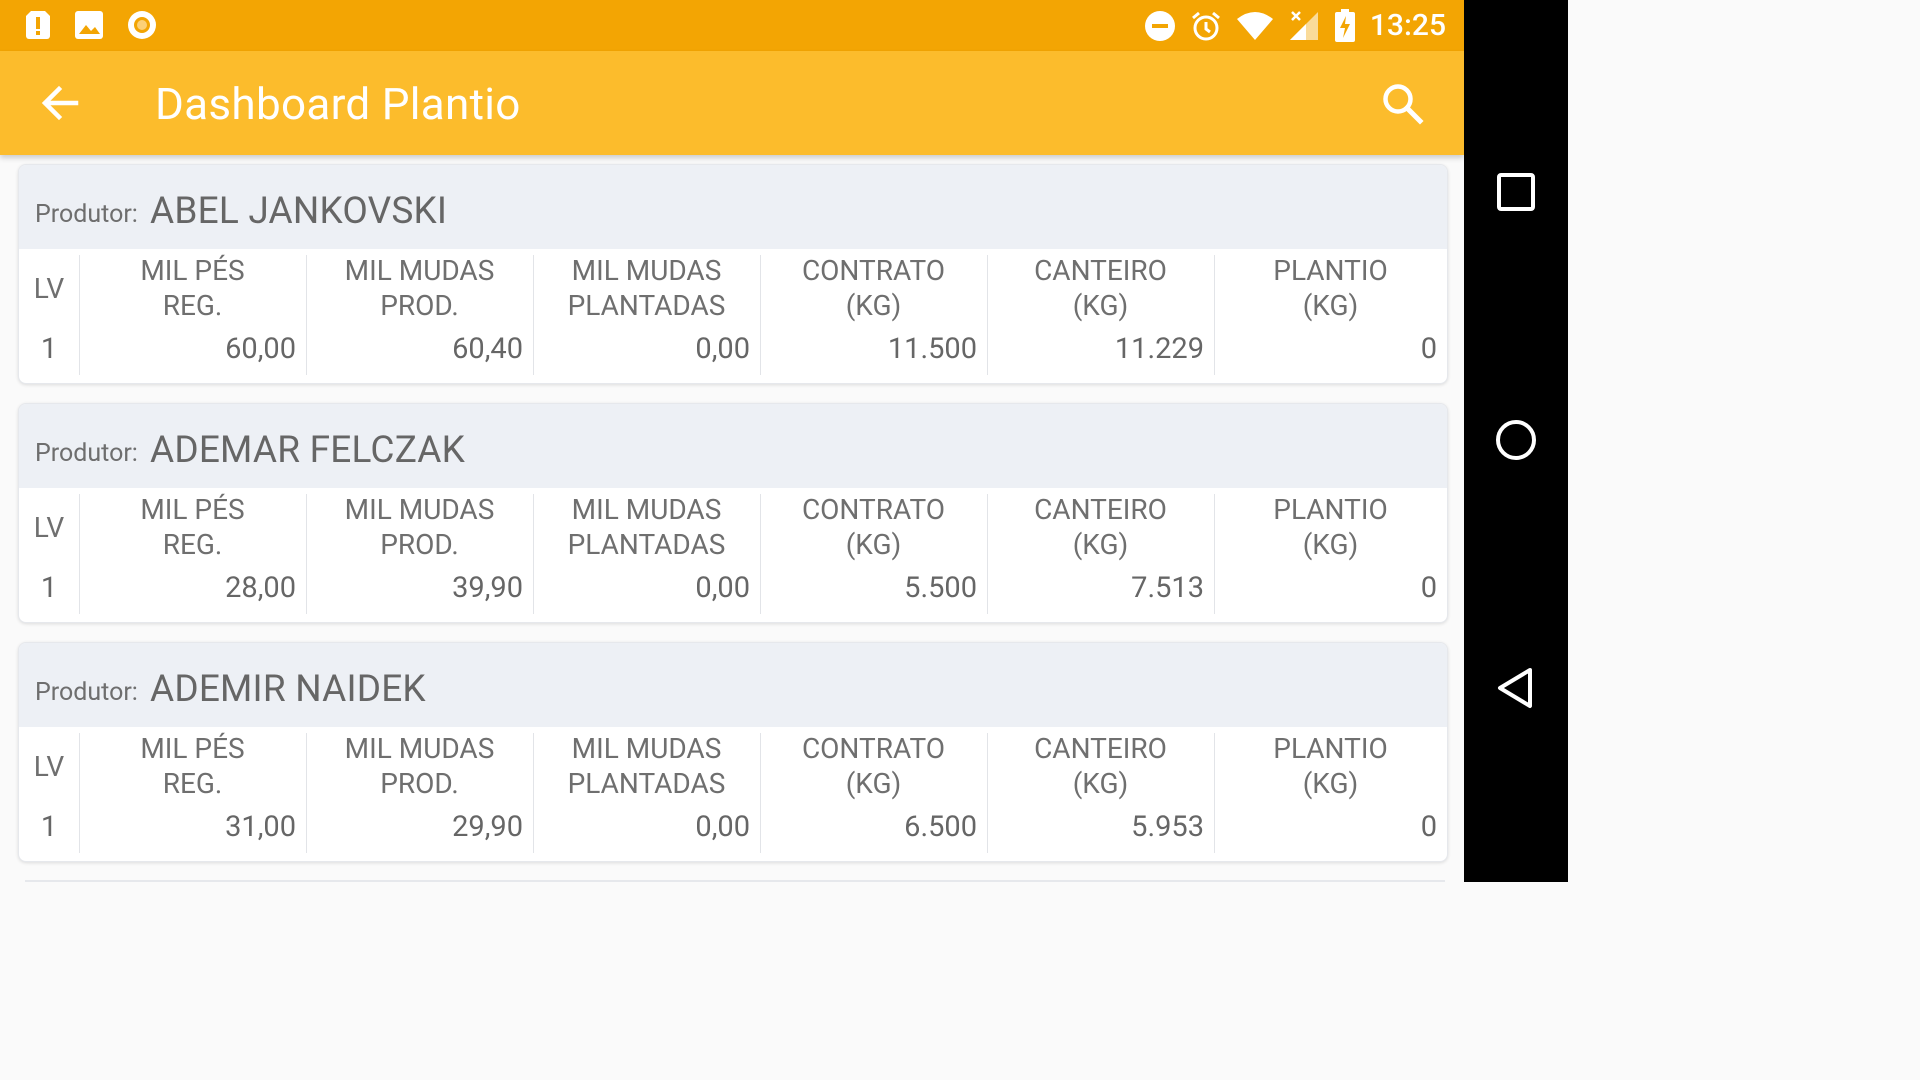  What do you see at coordinates (308, 450) in the screenshot?
I see `producer-name: ADEMAR FELCZAK` at bounding box center [308, 450].